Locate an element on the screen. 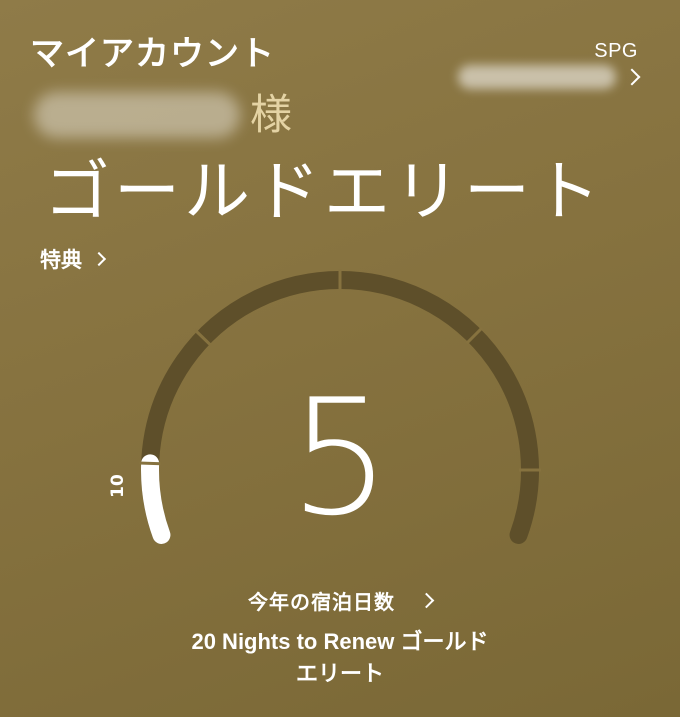  chevron-right-icon is located at coordinates (426, 600).